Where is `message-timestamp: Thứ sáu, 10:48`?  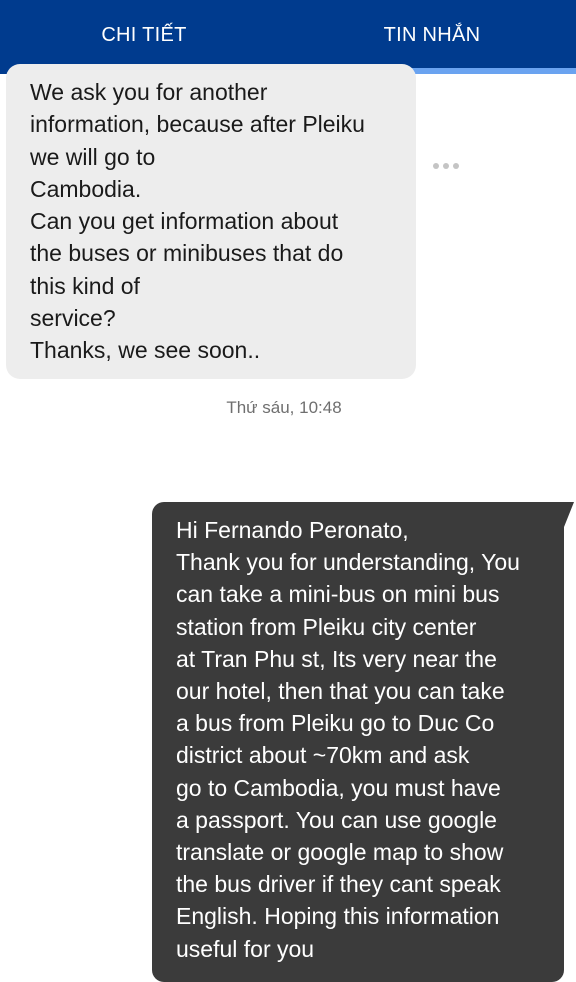 message-timestamp: Thứ sáu, 10:48 is located at coordinates (284, 407).